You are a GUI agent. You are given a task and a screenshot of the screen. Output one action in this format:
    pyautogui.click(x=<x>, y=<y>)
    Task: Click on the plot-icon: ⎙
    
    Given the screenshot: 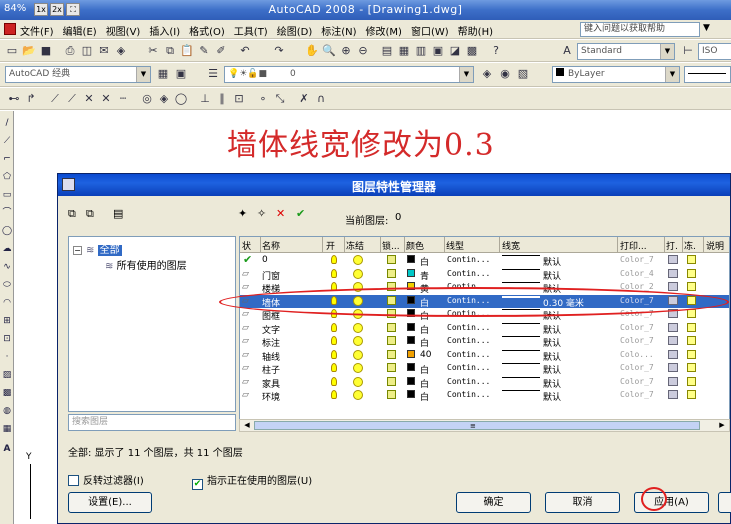 What is the action you would take?
    pyautogui.click(x=70, y=51)
    